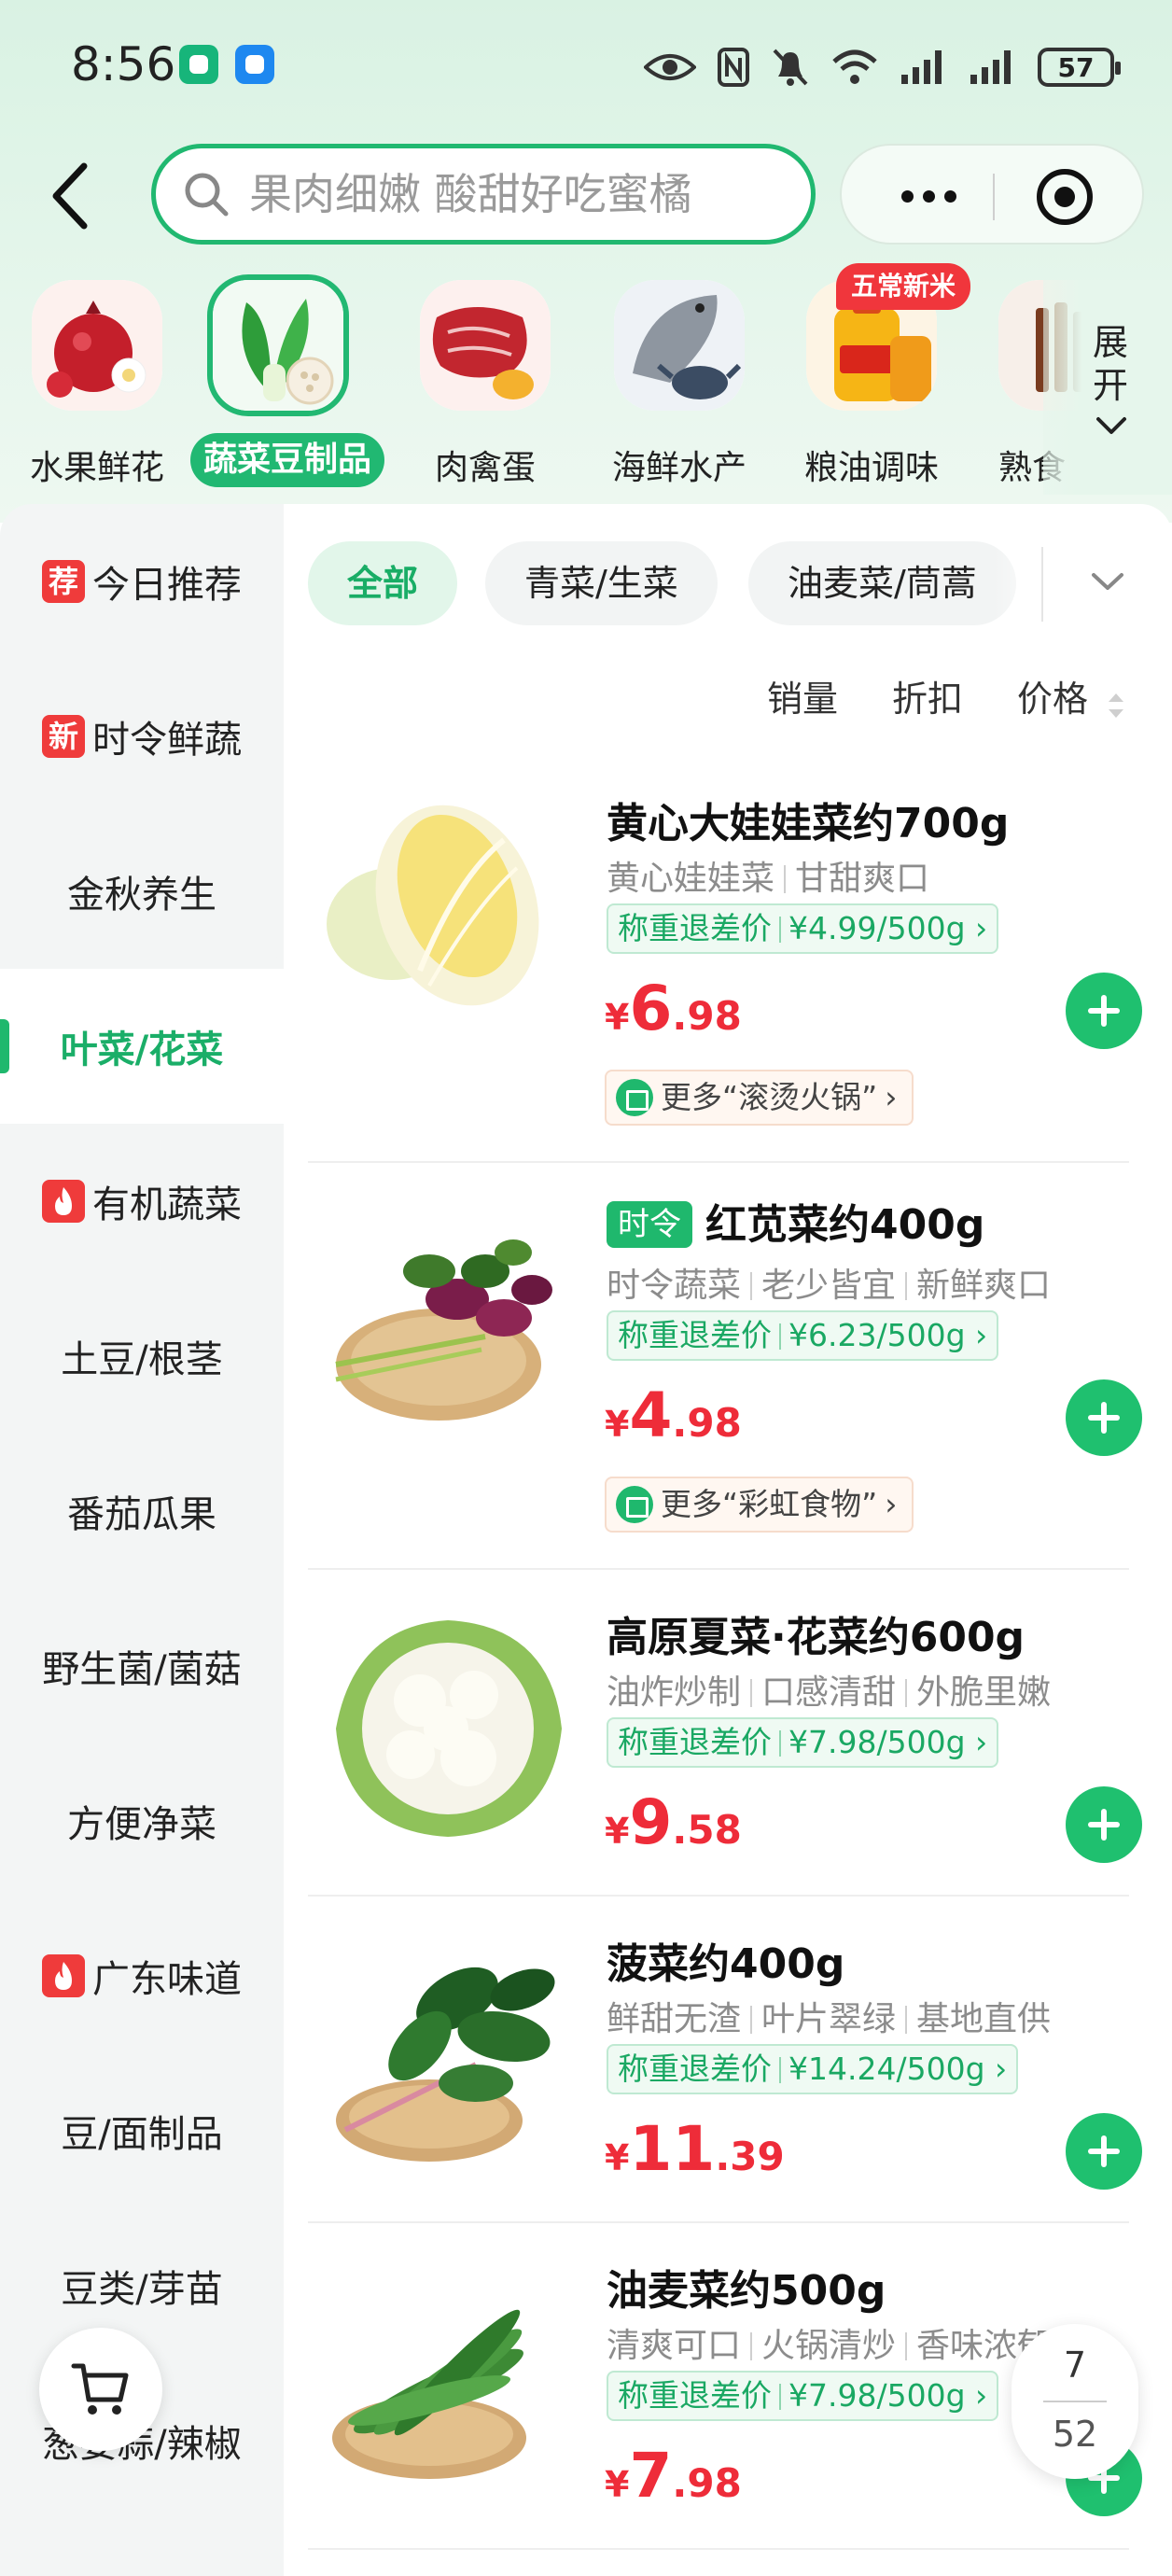 The image size is (1172, 2576). Describe the element at coordinates (816, 1637) in the screenshot. I see `product-name: 高原夏菜·花菜约600g` at that location.